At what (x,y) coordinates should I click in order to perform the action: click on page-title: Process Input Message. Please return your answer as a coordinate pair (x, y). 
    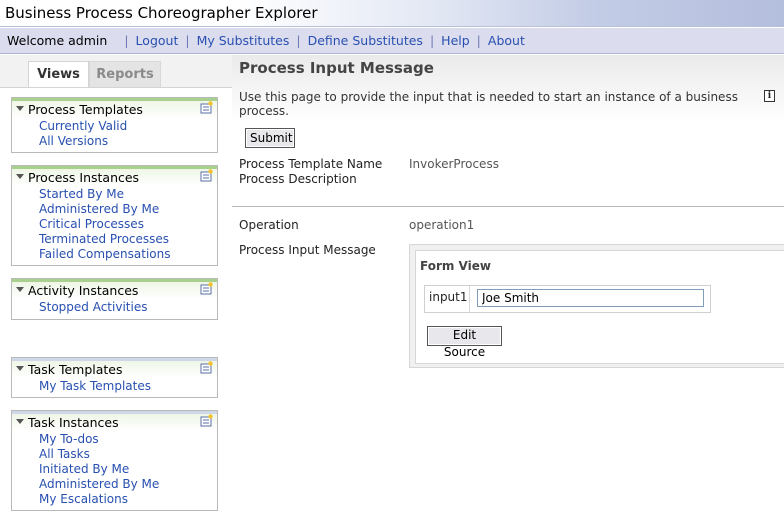
    Looking at the image, I should click on (336, 68).